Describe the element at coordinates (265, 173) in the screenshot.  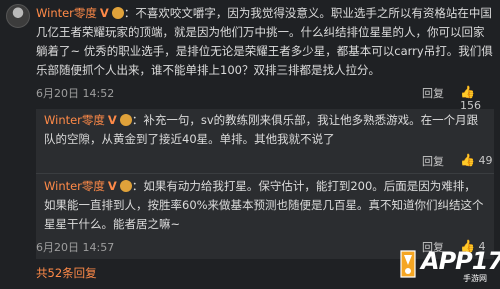
I see `reply-divider` at that location.